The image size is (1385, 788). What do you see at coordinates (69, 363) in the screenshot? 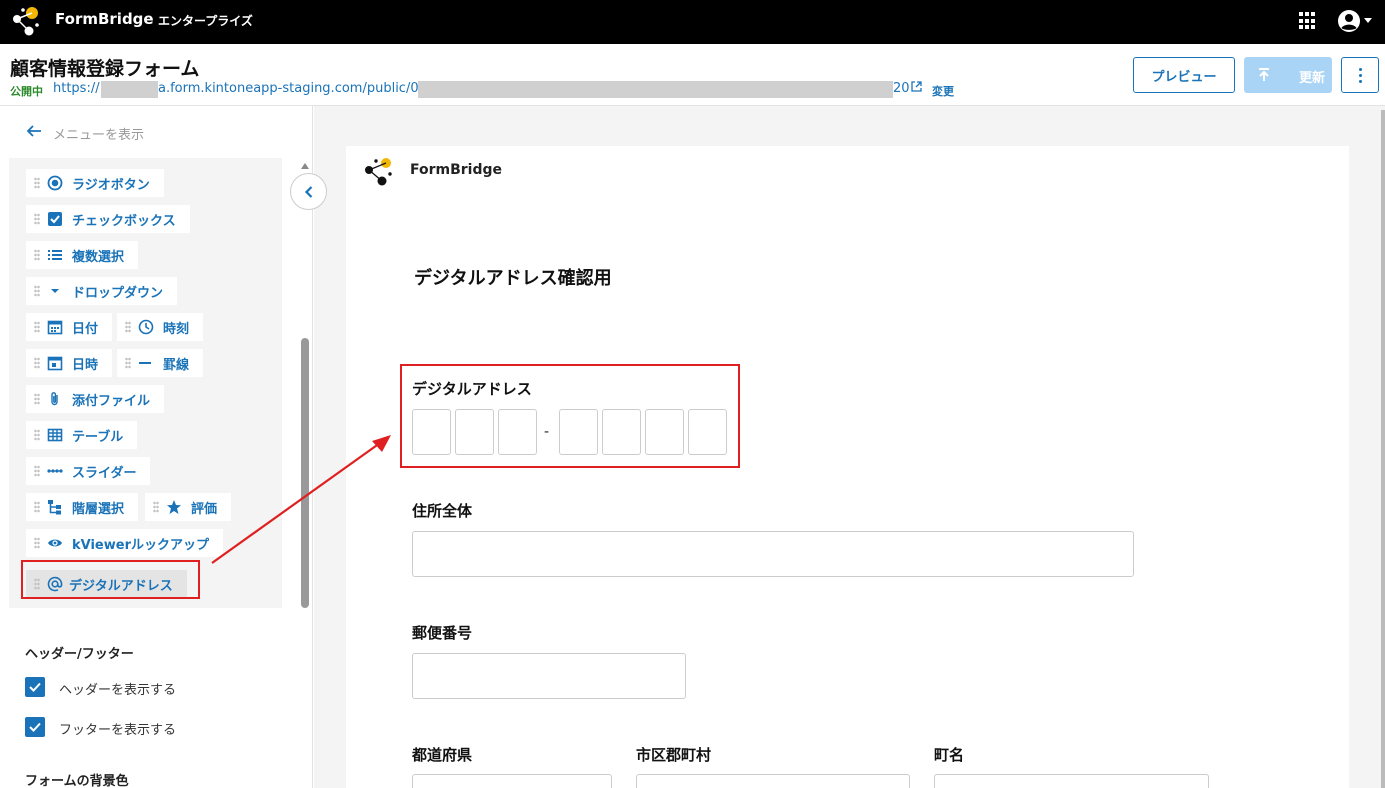
I see `field-item-datetime: 日時` at bounding box center [69, 363].